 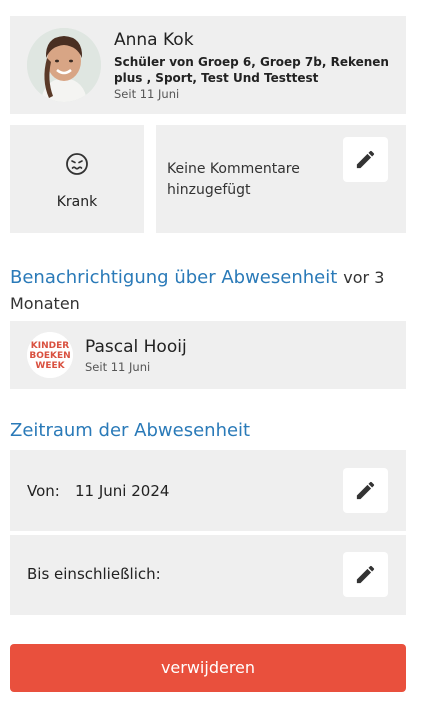 What do you see at coordinates (43, 491) in the screenshot?
I see `from-label: Von:` at bounding box center [43, 491].